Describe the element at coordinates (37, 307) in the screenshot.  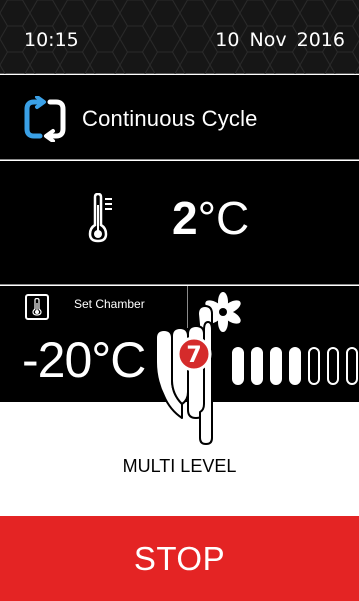
I see `chamber-thermometer-icon` at that location.